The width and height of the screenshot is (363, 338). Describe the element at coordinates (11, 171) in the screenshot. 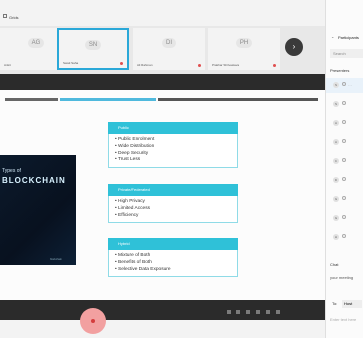

I see `cover-title-small: Types of` at that location.